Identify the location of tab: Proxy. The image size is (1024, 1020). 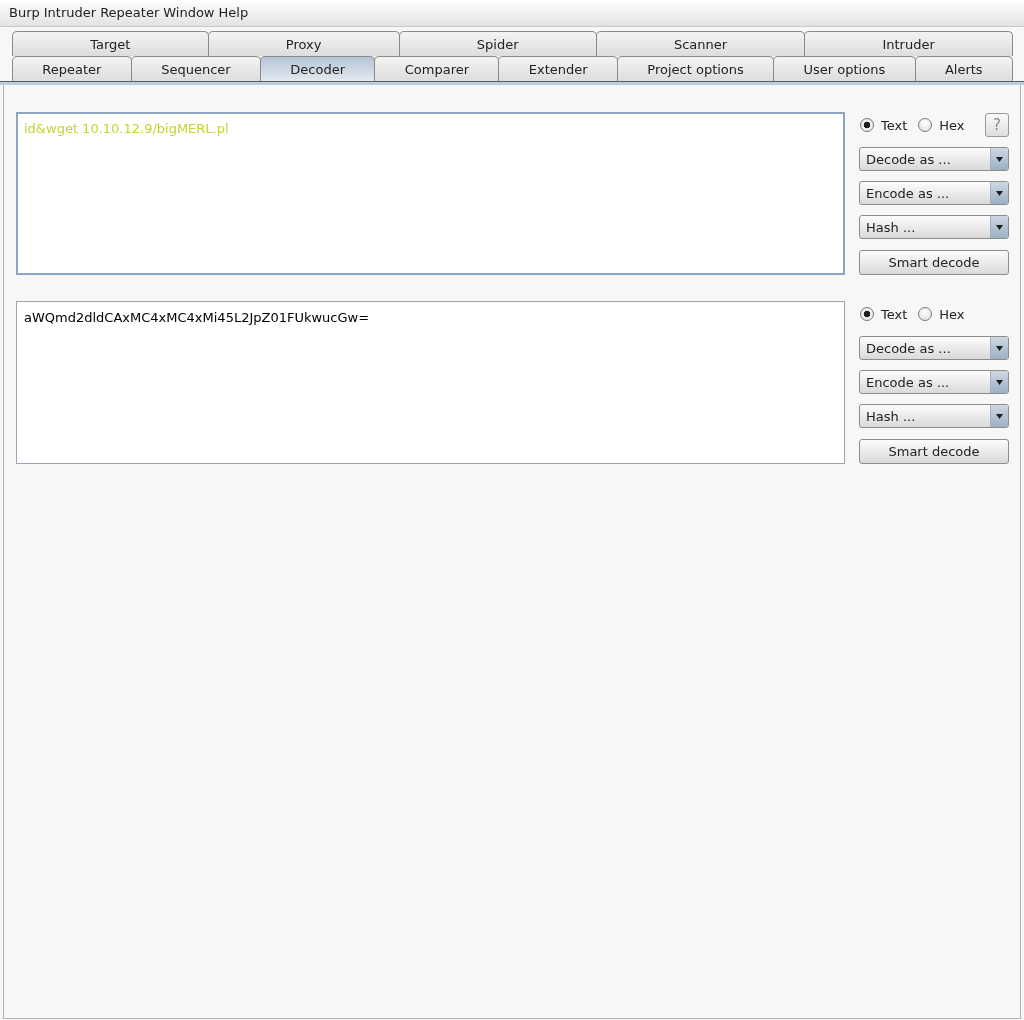
(303, 43).